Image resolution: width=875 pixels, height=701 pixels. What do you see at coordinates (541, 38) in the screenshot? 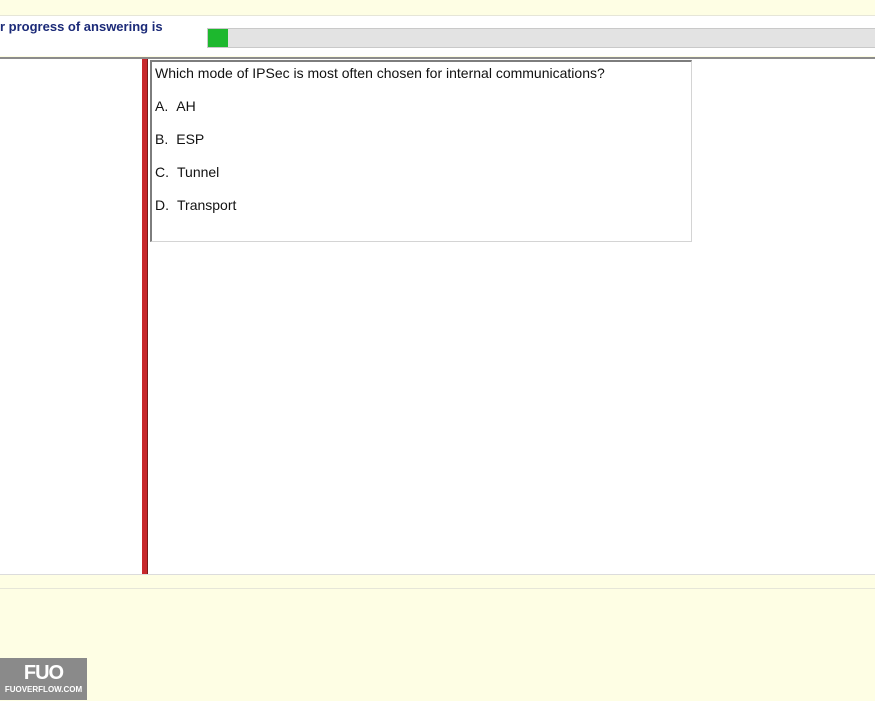
I see `progress-bar` at bounding box center [541, 38].